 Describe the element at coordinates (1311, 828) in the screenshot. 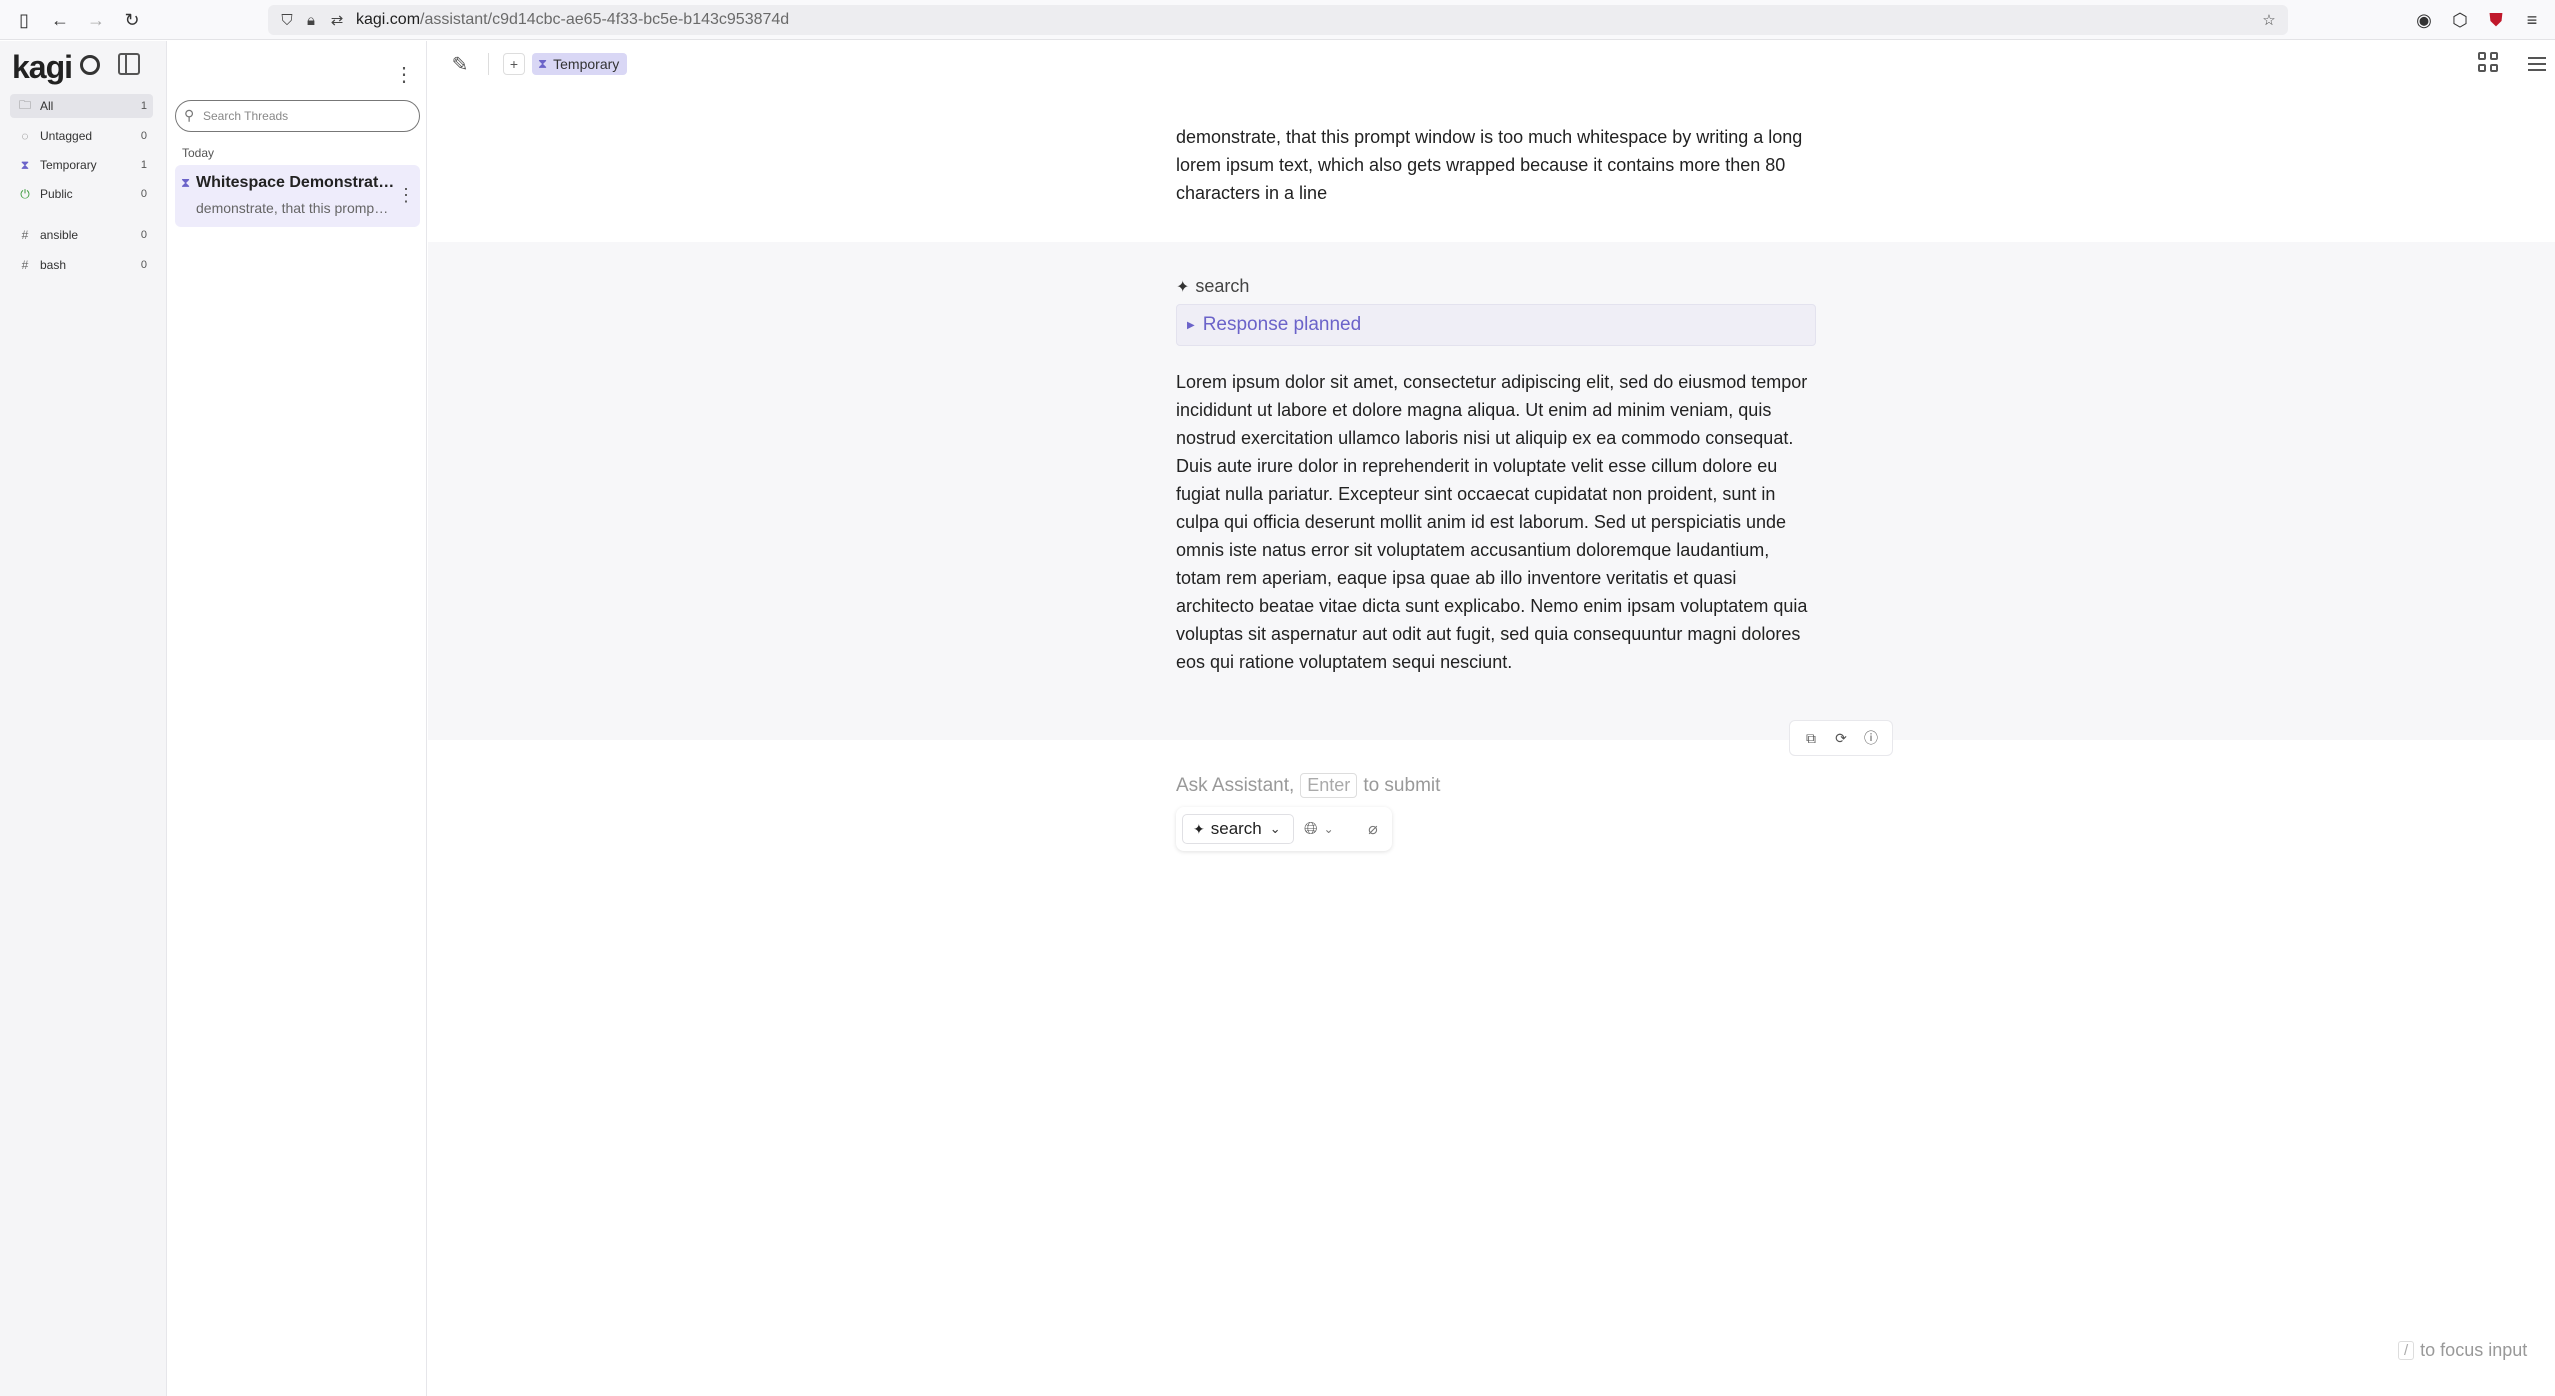

I see `globe-icon: 🌐︎` at that location.